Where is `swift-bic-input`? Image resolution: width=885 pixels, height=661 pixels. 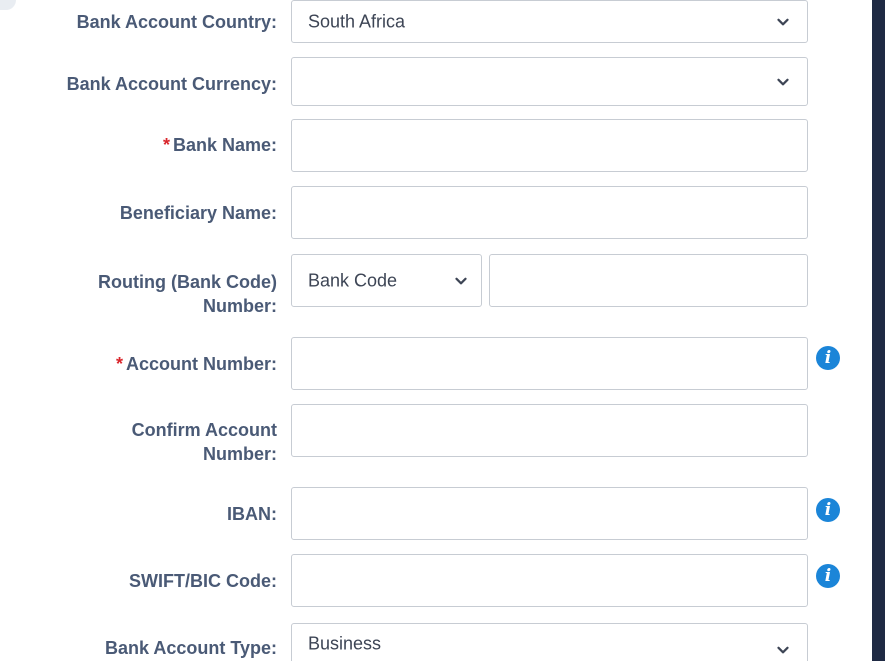
swift-bic-input is located at coordinates (549, 580).